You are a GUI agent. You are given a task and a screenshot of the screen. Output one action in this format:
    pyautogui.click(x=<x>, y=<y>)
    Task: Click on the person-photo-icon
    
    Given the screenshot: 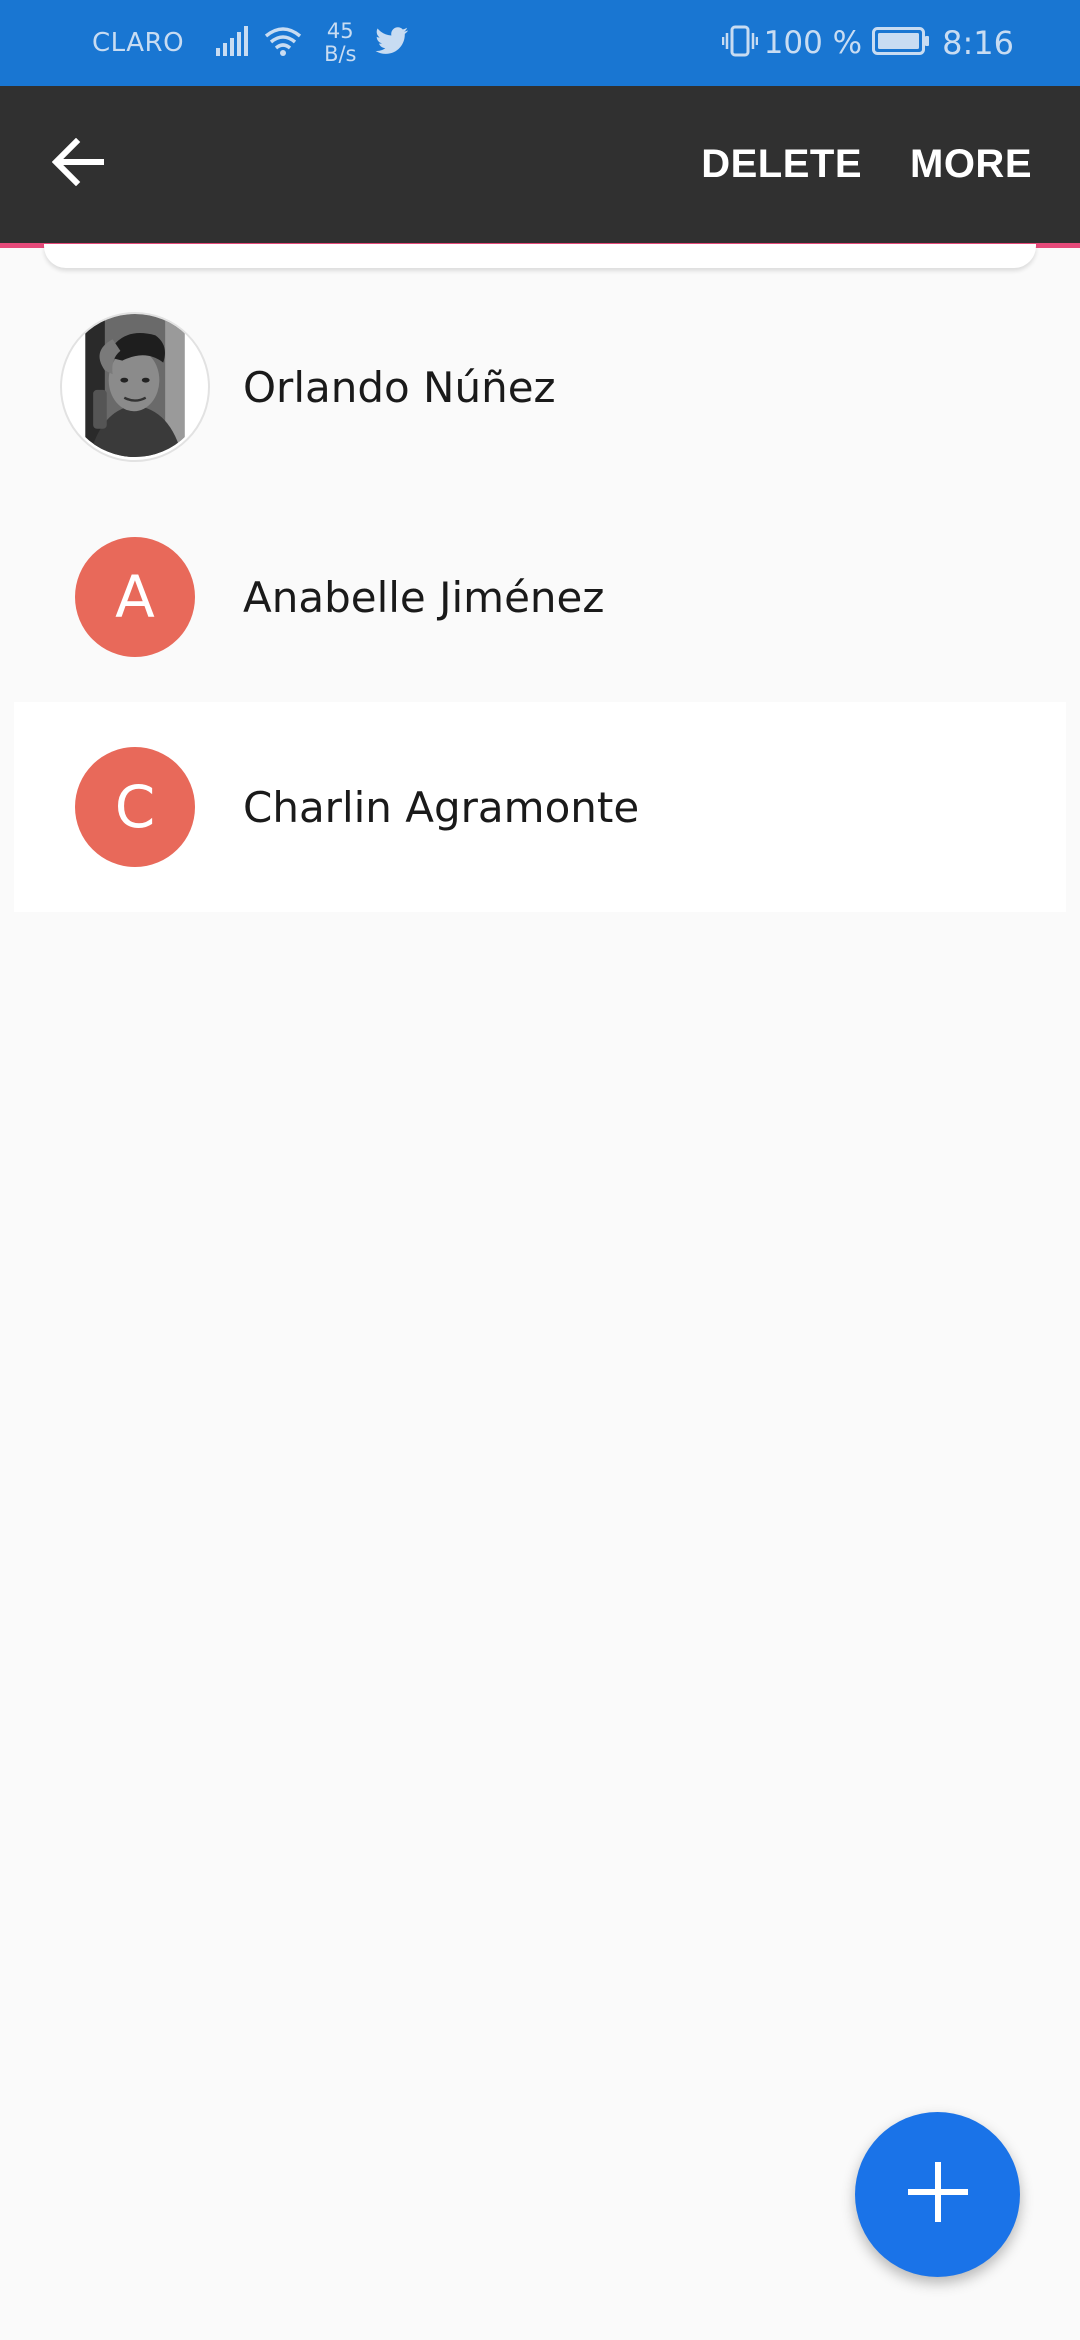 What is the action you would take?
    pyautogui.click(x=135, y=386)
    